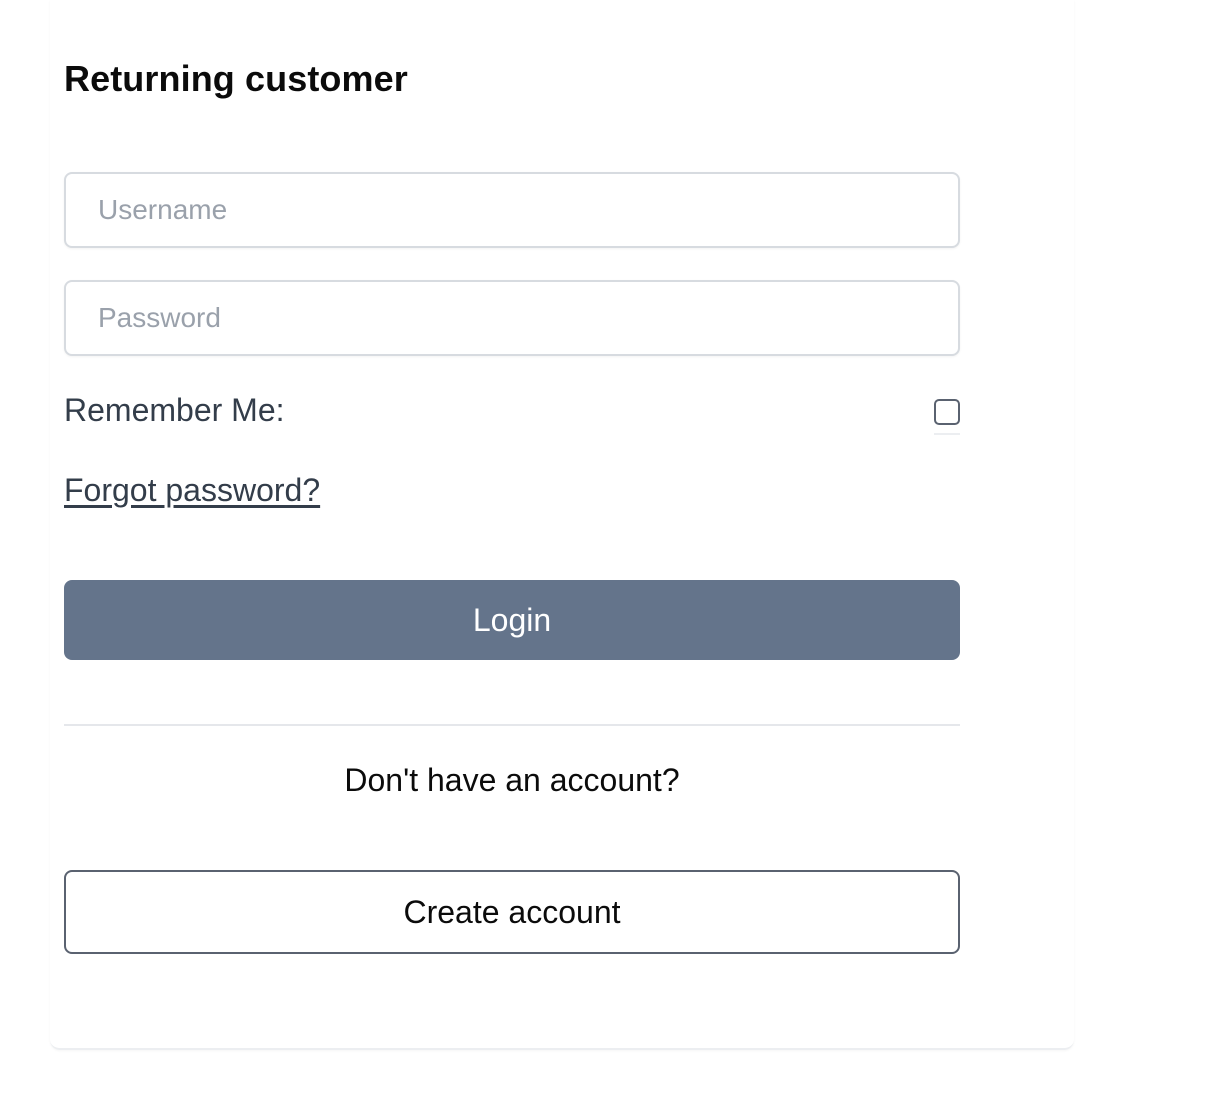 This screenshot has width=1208, height=1106. Describe the element at coordinates (512, 780) in the screenshot. I see `no-account-text: Don't have an account?` at that location.